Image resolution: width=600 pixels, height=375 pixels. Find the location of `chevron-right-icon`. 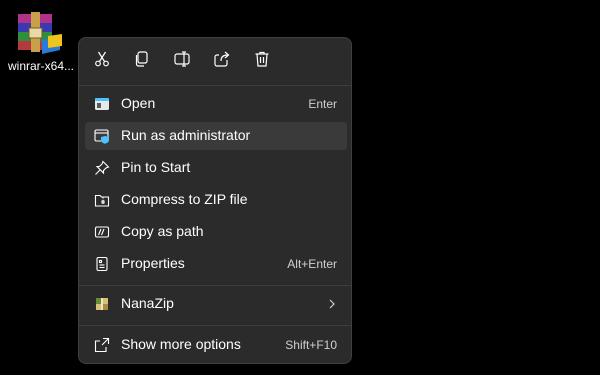

chevron-right-icon is located at coordinates (332, 304).